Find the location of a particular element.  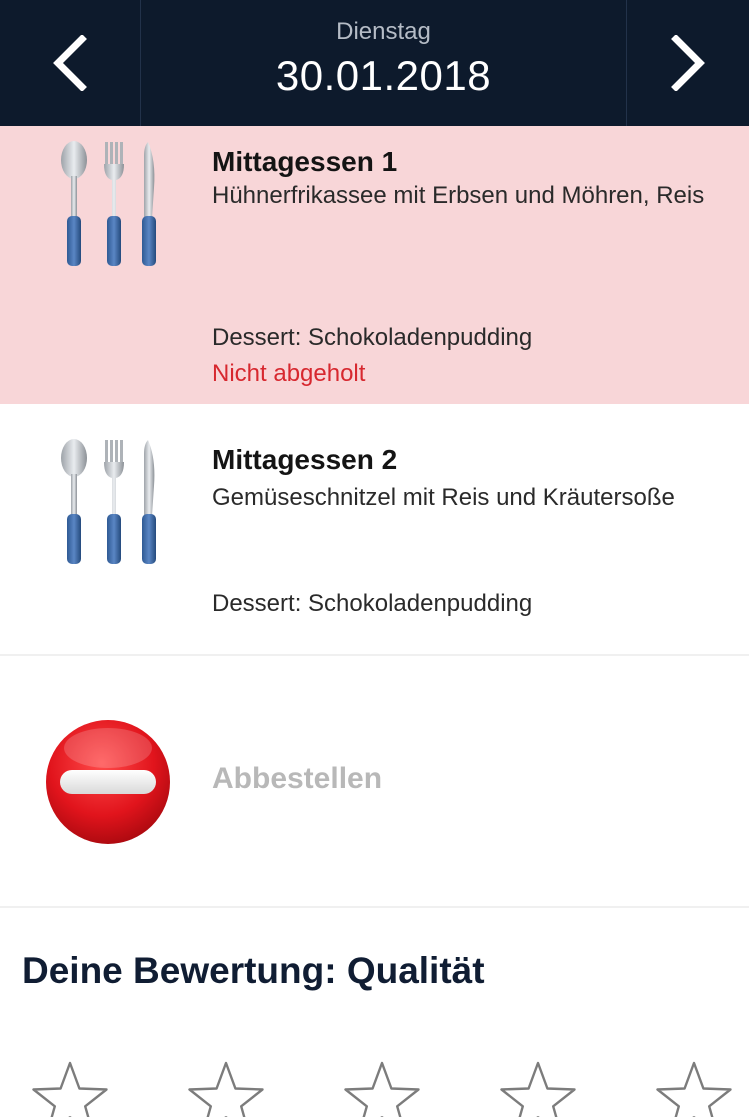

weekday-label: Dienstag is located at coordinates (383, 31).